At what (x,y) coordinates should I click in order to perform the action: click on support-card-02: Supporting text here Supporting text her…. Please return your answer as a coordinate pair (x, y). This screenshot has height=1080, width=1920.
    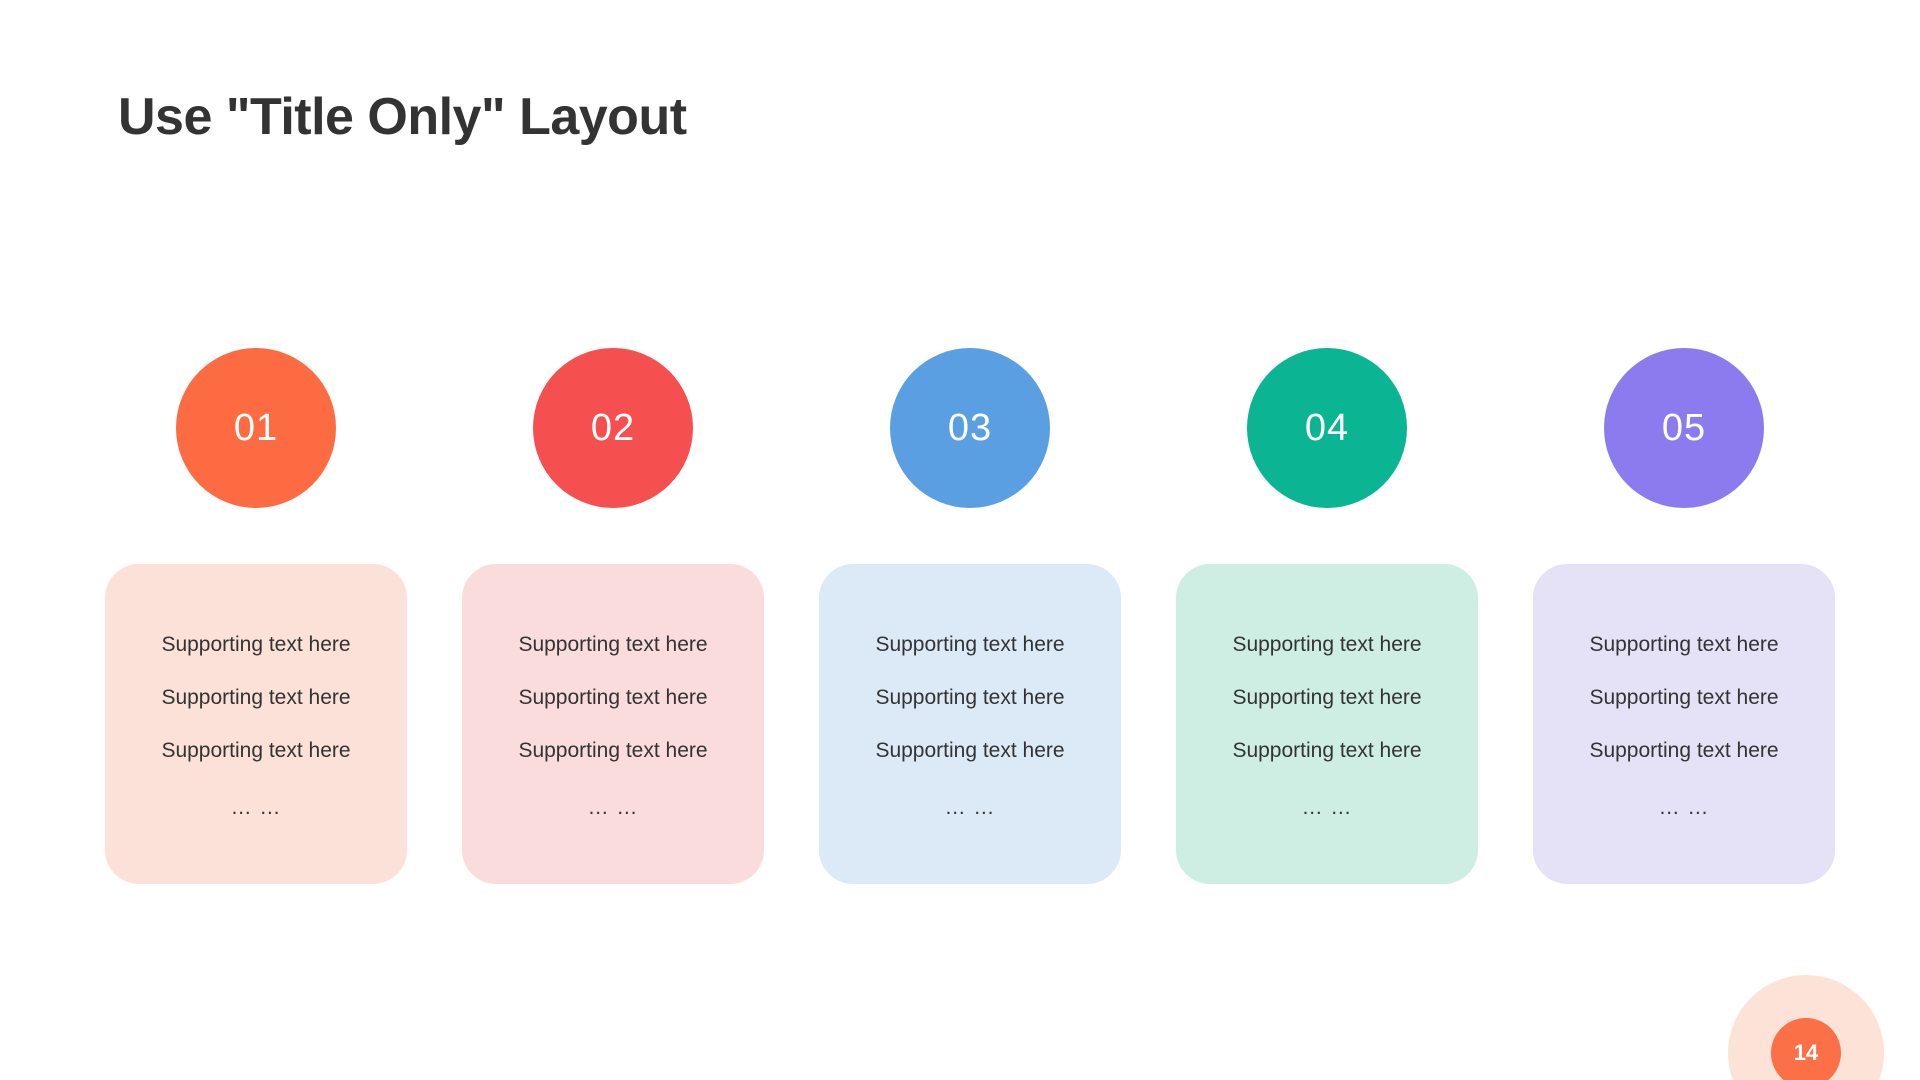
    Looking at the image, I should click on (613, 724).